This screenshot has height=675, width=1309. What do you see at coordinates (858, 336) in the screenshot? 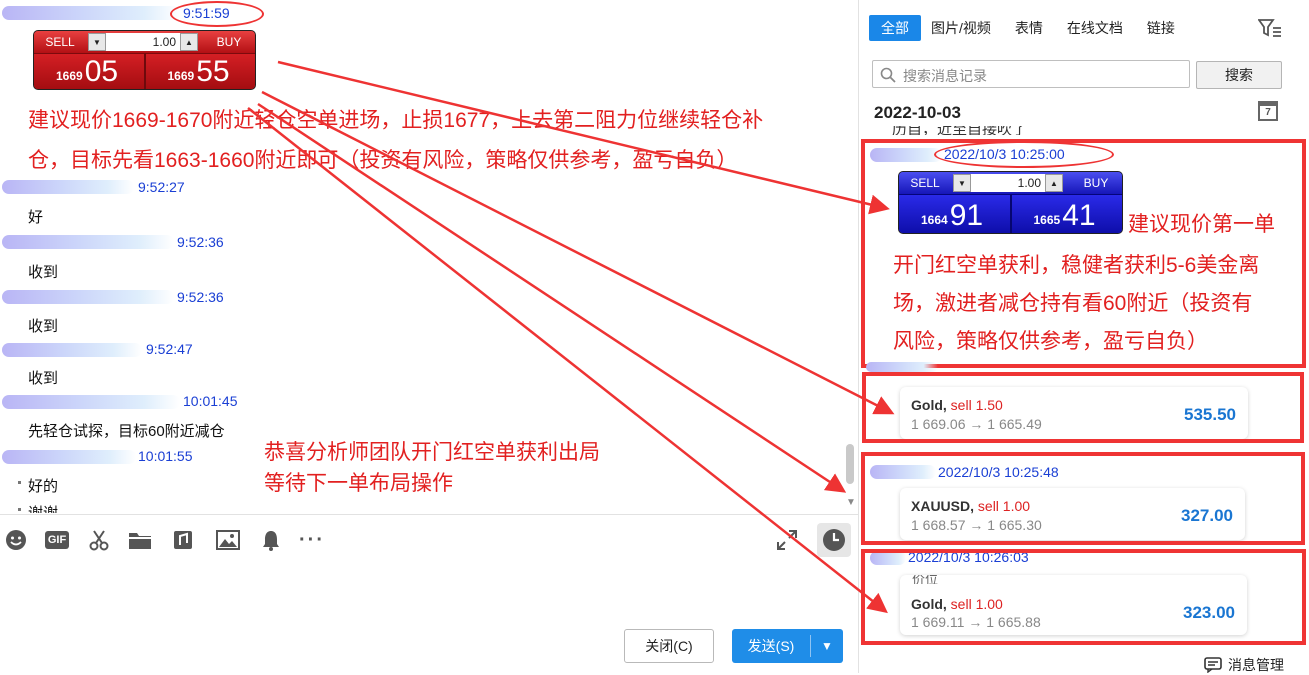
I see `panel-divider` at bounding box center [858, 336].